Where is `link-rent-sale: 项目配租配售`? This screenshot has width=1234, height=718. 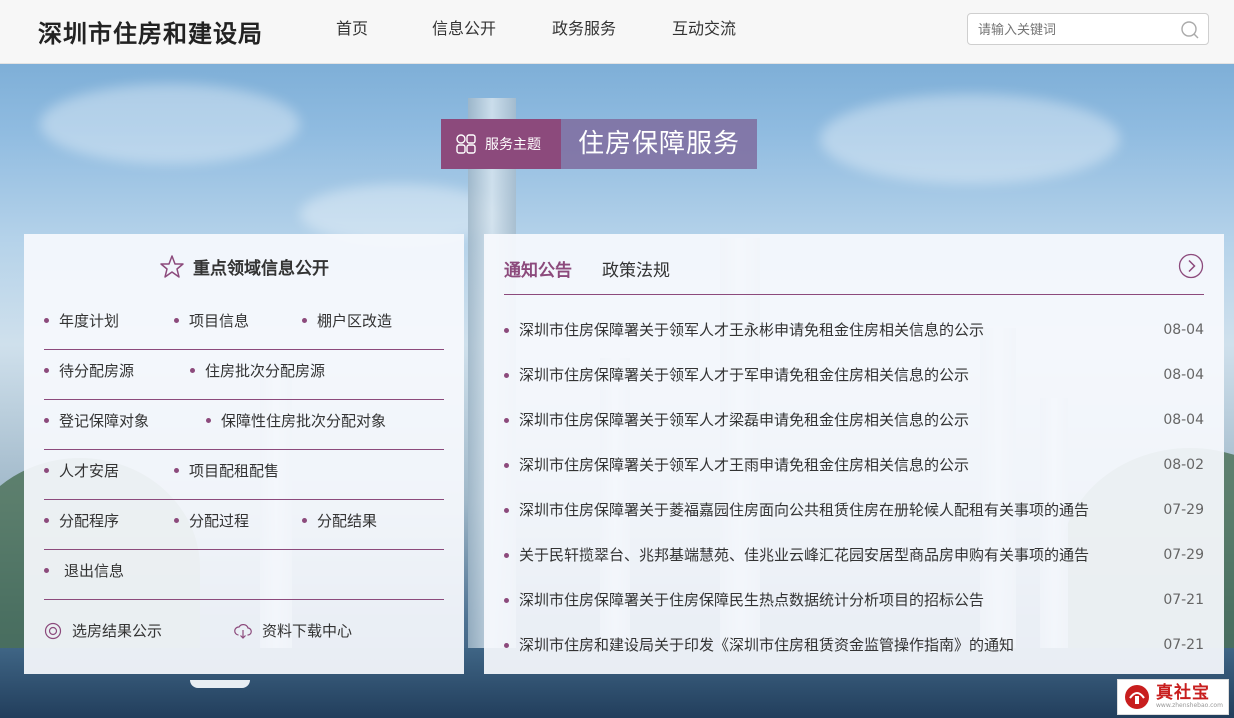
link-rent-sale: 项目配租配售 is located at coordinates (226, 475).